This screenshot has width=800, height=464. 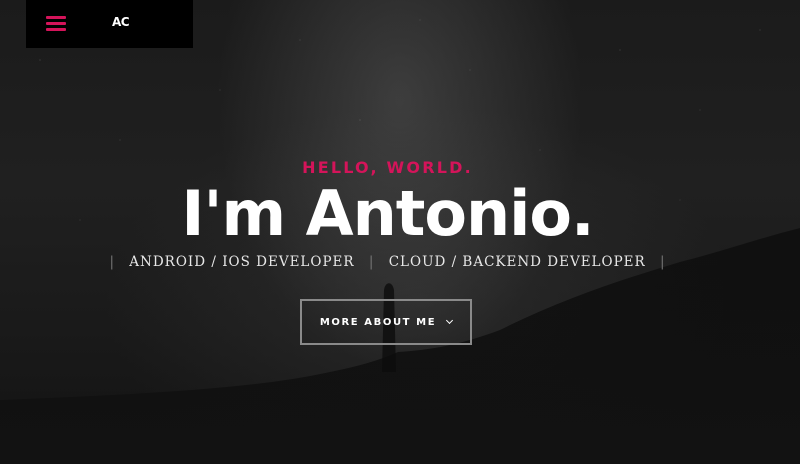 I want to click on more-about-me-label: MORE ABOUT ME, so click(x=378, y=322).